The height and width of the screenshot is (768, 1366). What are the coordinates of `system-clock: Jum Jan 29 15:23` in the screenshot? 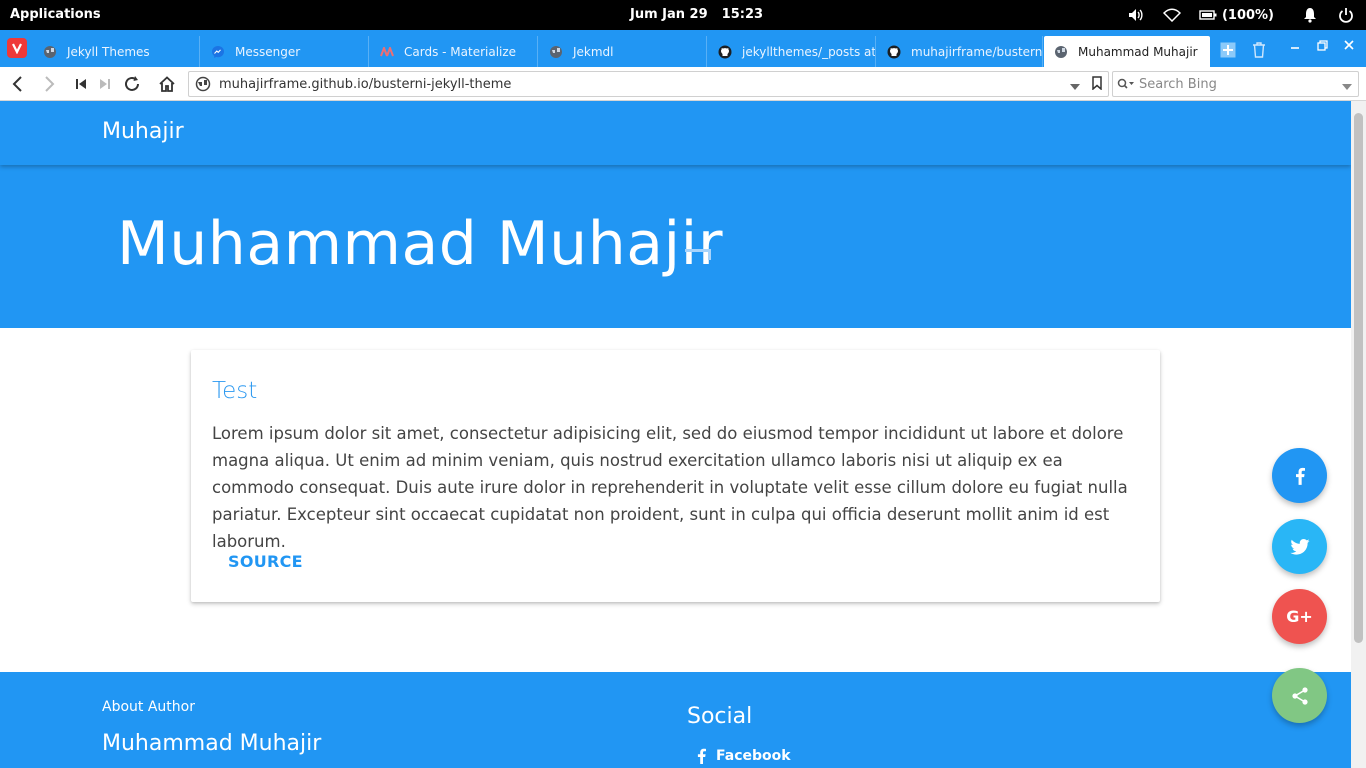 It's located at (703, 14).